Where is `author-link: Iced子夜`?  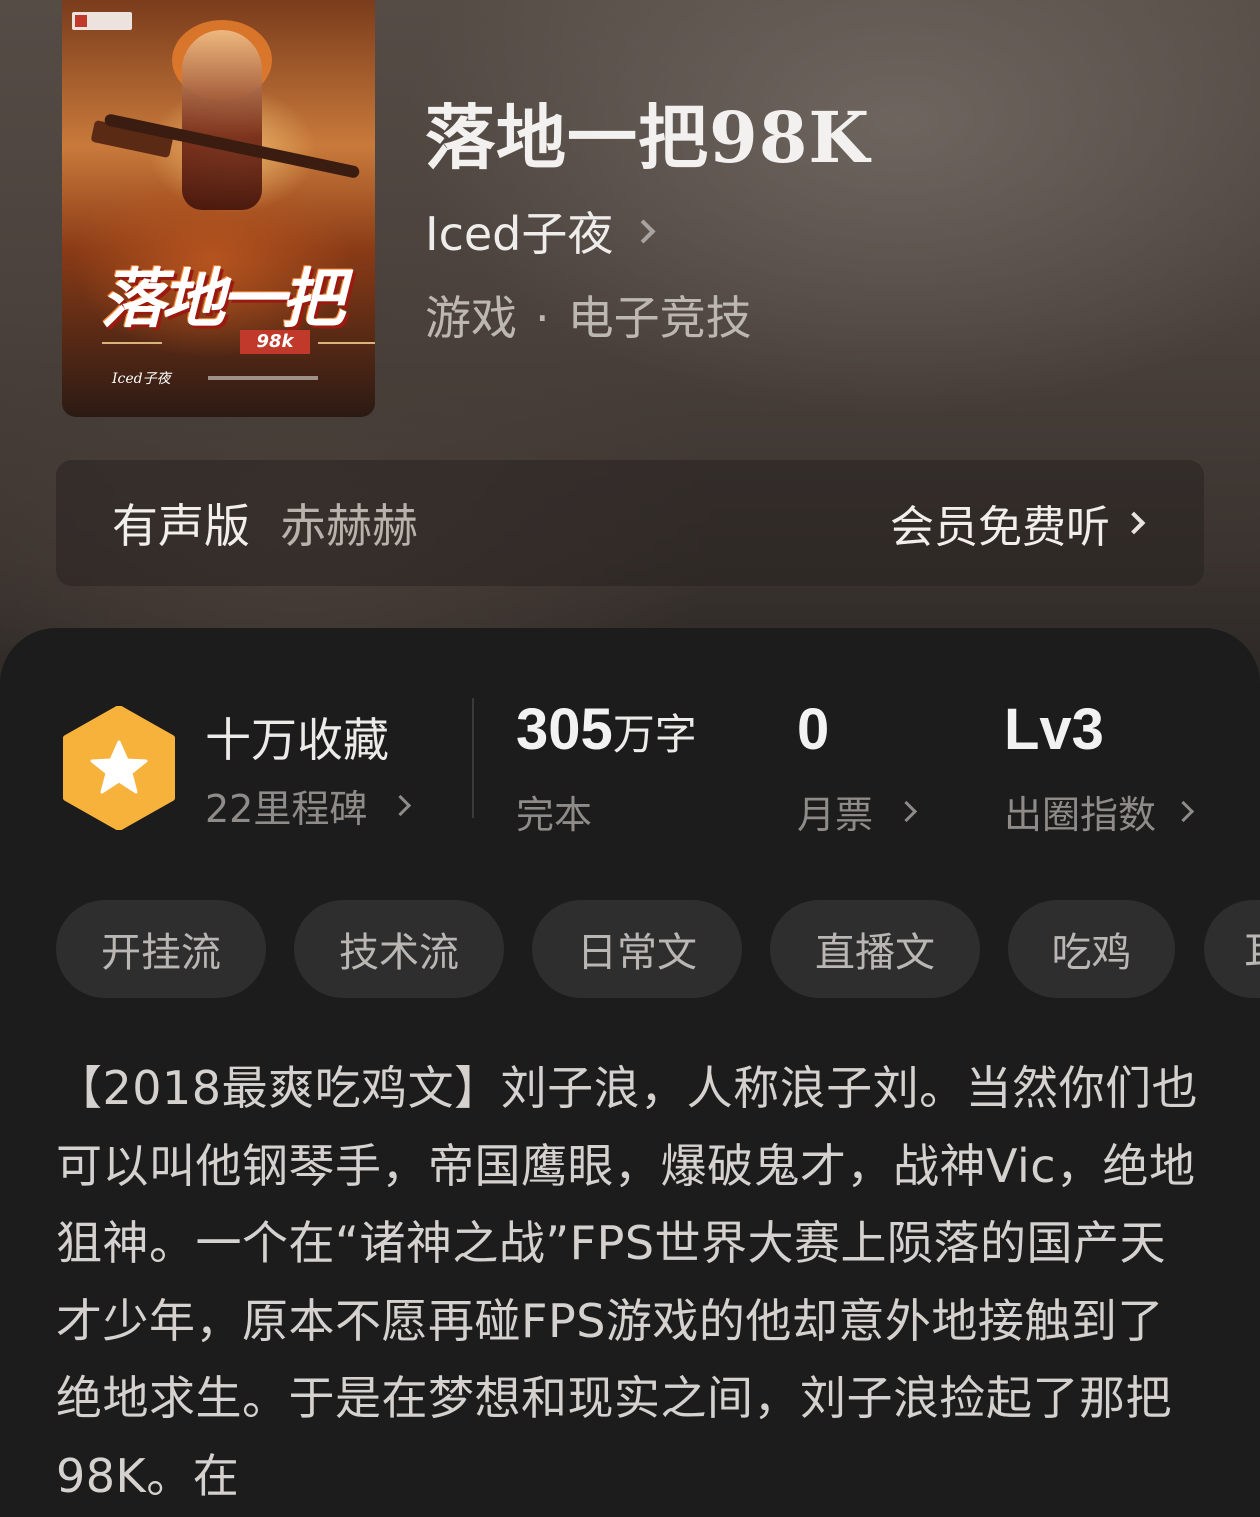 author-link: Iced子夜 is located at coordinates (540, 231).